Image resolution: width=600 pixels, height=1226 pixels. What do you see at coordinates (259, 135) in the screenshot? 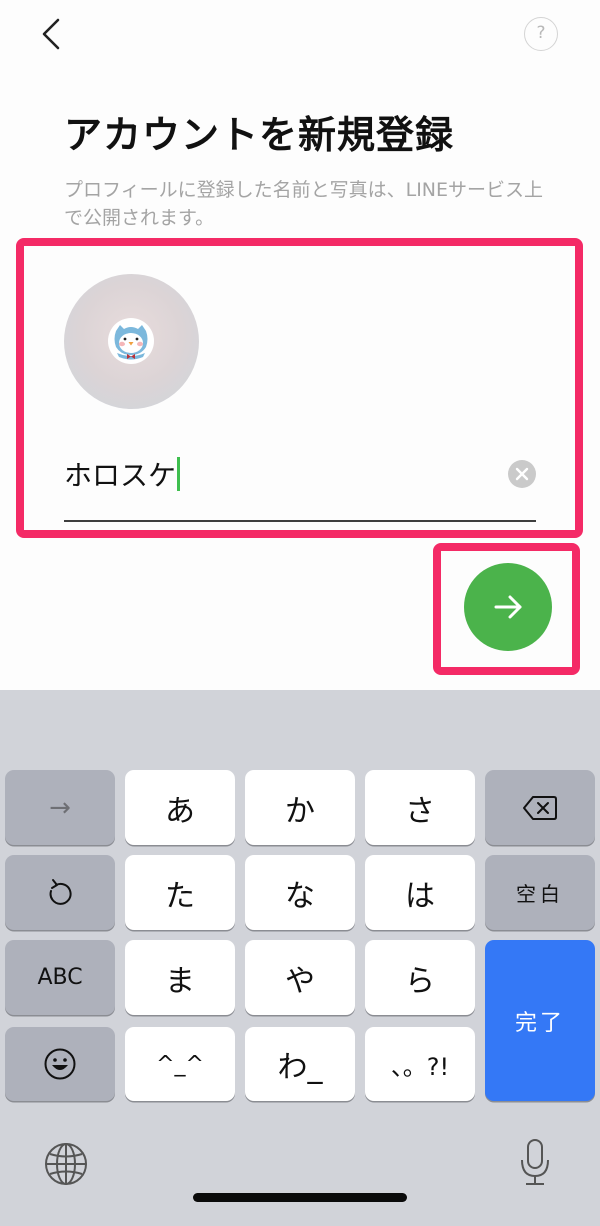
I see `page-title: アカウントを新規登録` at bounding box center [259, 135].